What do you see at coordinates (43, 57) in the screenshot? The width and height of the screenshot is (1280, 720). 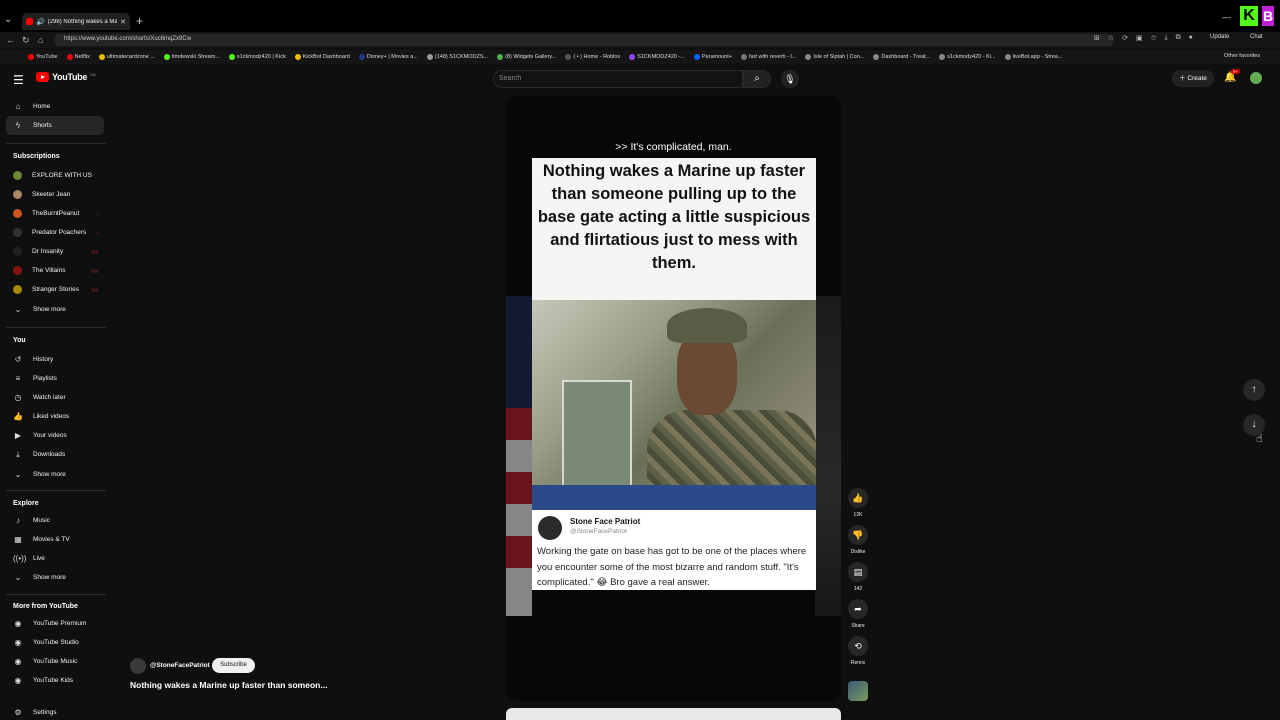 I see `bookmark-item: YouTube` at bounding box center [43, 57].